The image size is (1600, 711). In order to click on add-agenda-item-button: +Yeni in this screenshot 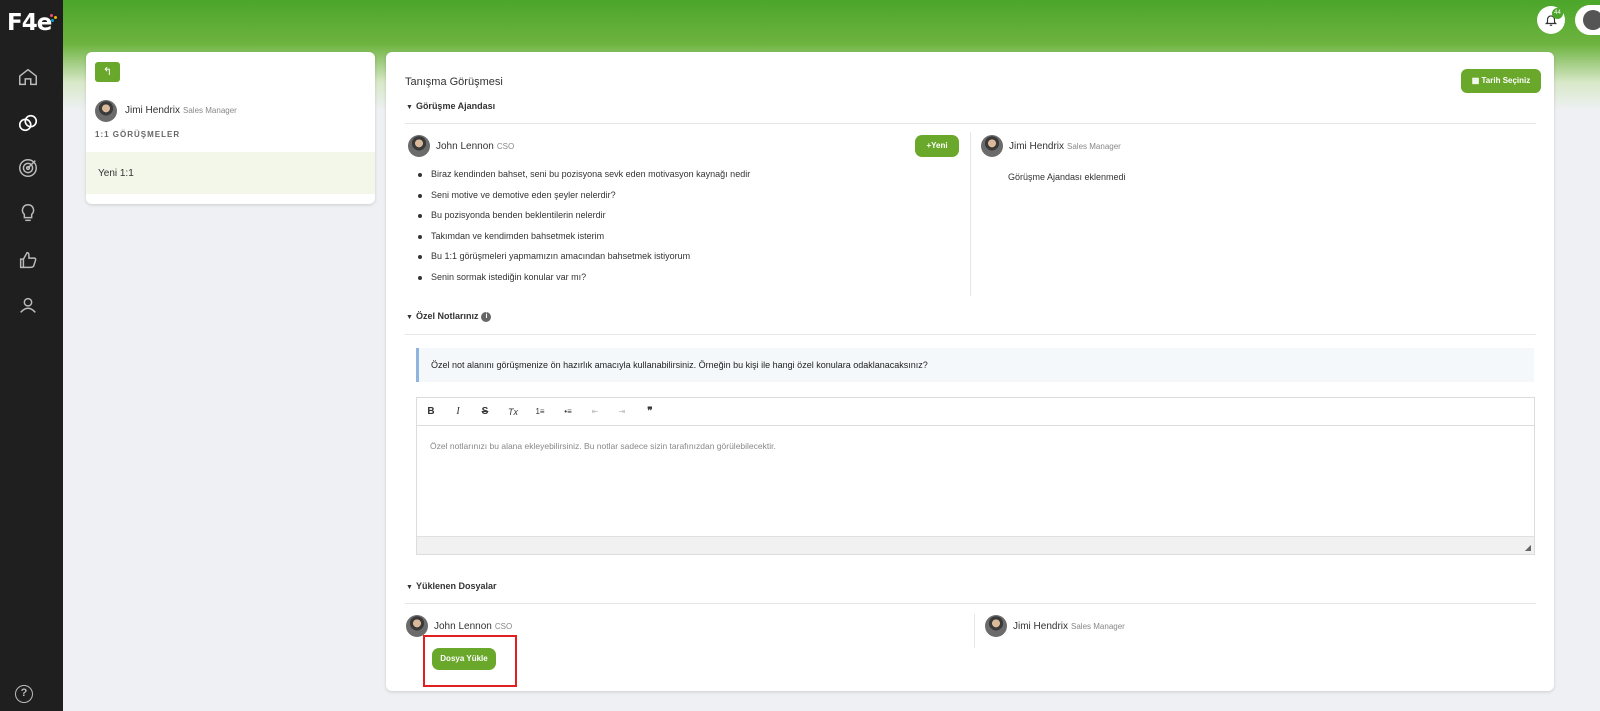, I will do `click(937, 146)`.